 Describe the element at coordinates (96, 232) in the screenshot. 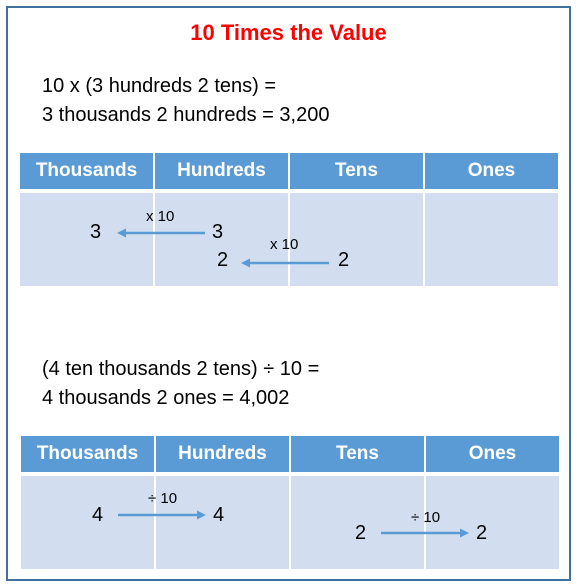

I see `digit-target: 3` at that location.